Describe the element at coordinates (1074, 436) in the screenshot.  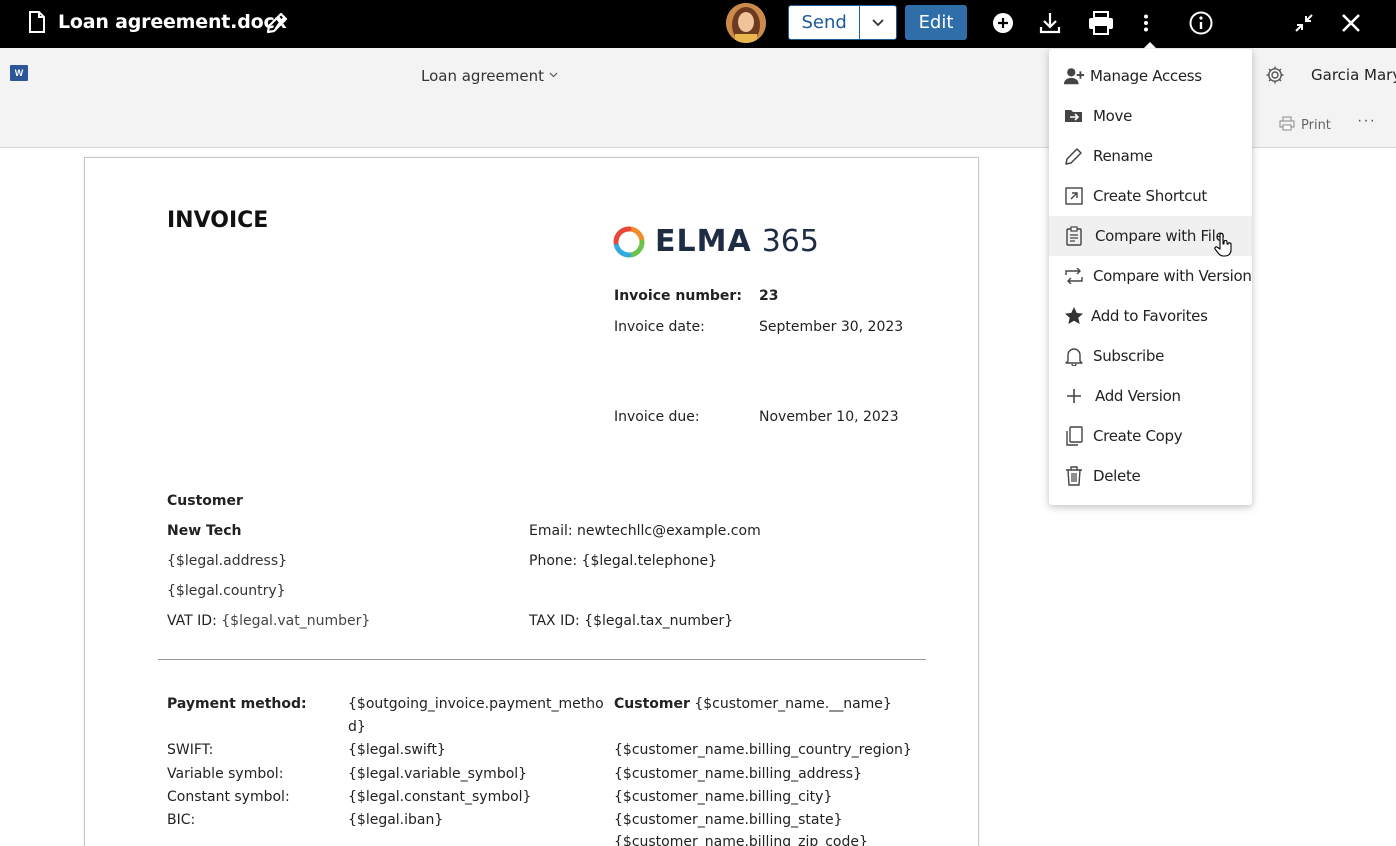
I see `copy-icon` at that location.